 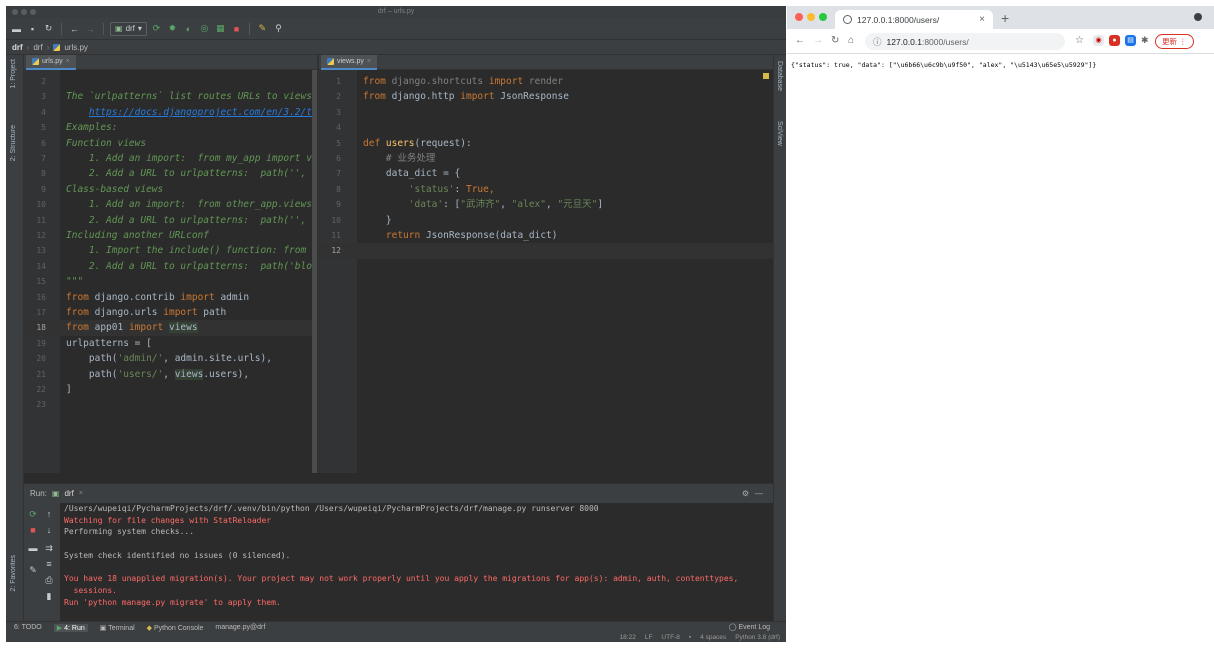 What do you see at coordinates (35, 312) in the screenshot?
I see `line-number: 17` at bounding box center [35, 312].